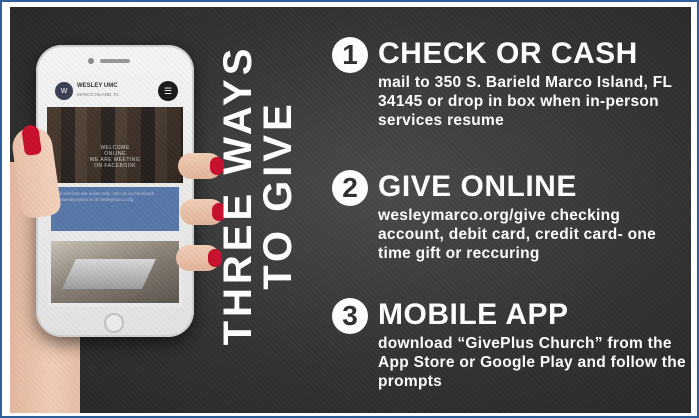 Image resolution: width=699 pixels, height=418 pixels. I want to click on app-title: WESLEY UMC, so click(97, 86).